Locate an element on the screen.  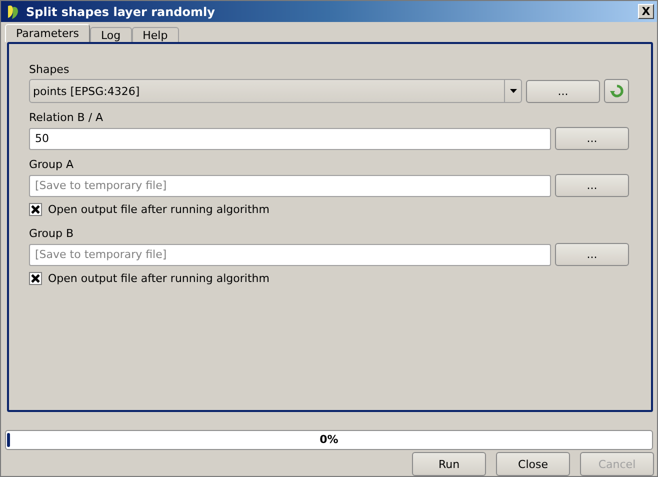
tab: Log is located at coordinates (111, 34).